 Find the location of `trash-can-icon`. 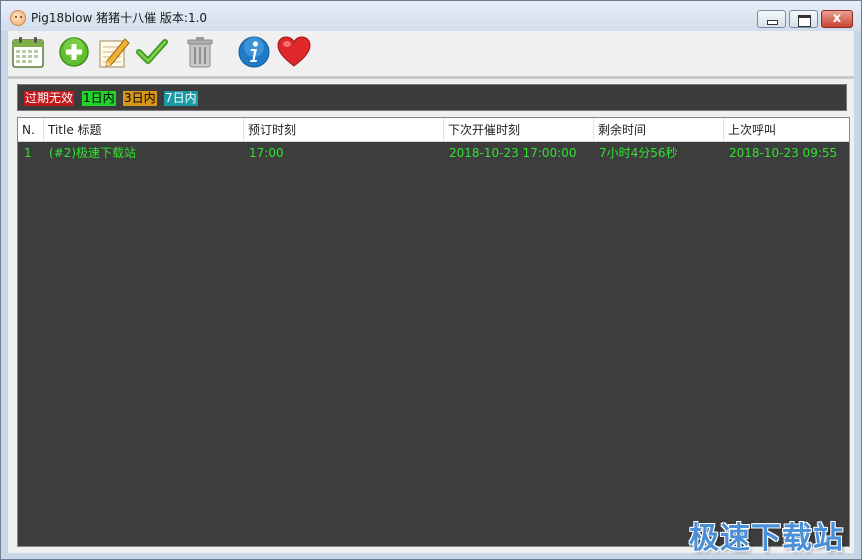

trash-can-icon is located at coordinates (200, 52).